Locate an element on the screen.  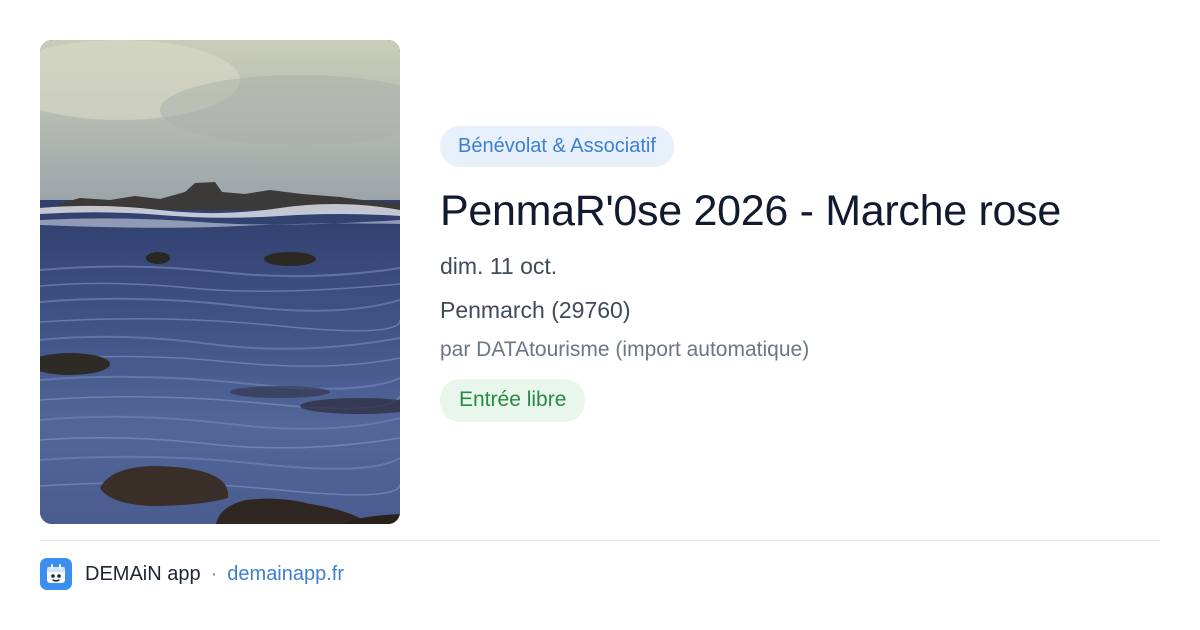
calendar-robot-icon is located at coordinates (56, 574).